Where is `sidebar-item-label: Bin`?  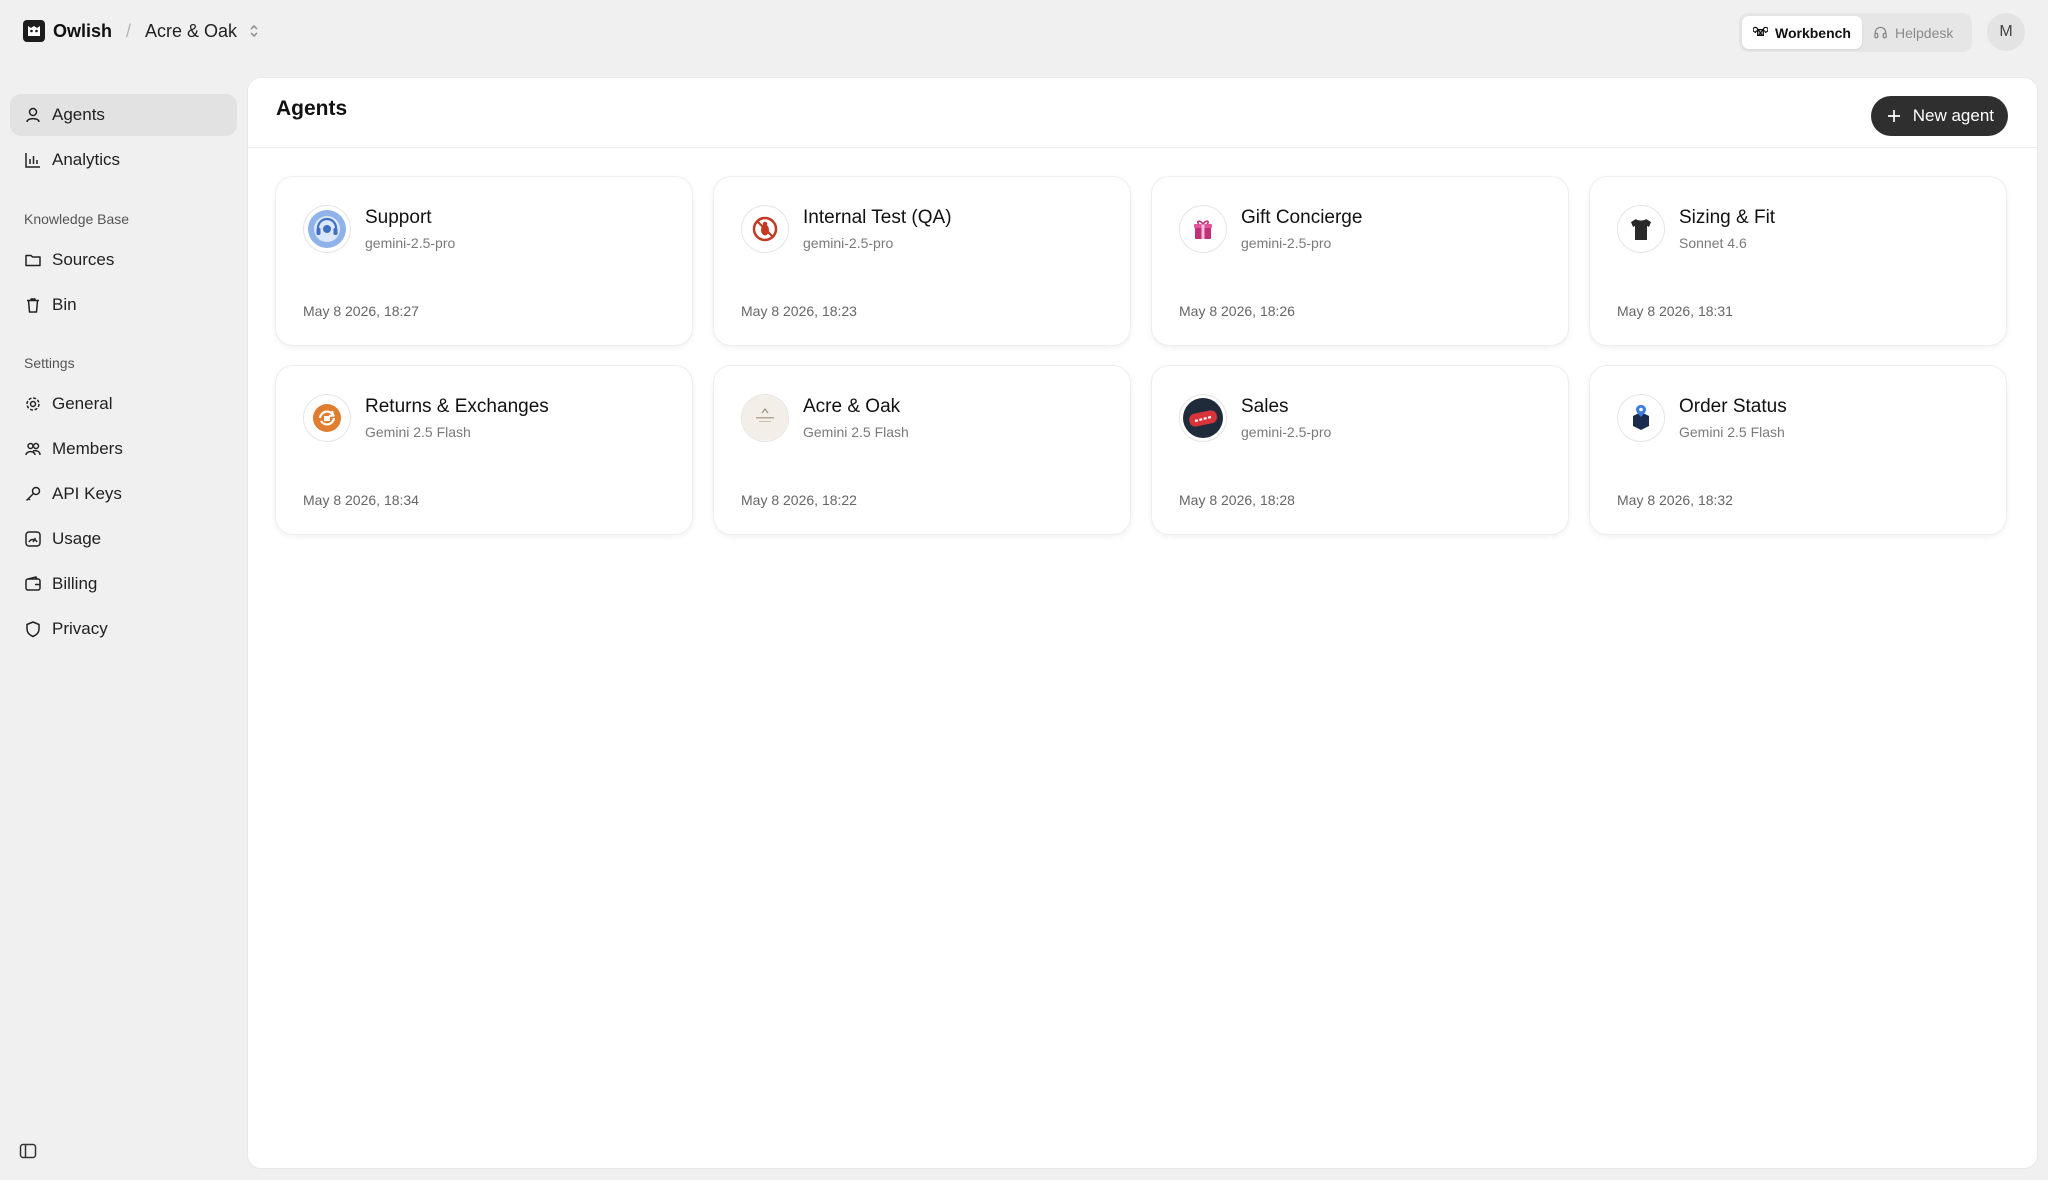 sidebar-item-label: Bin is located at coordinates (64, 304).